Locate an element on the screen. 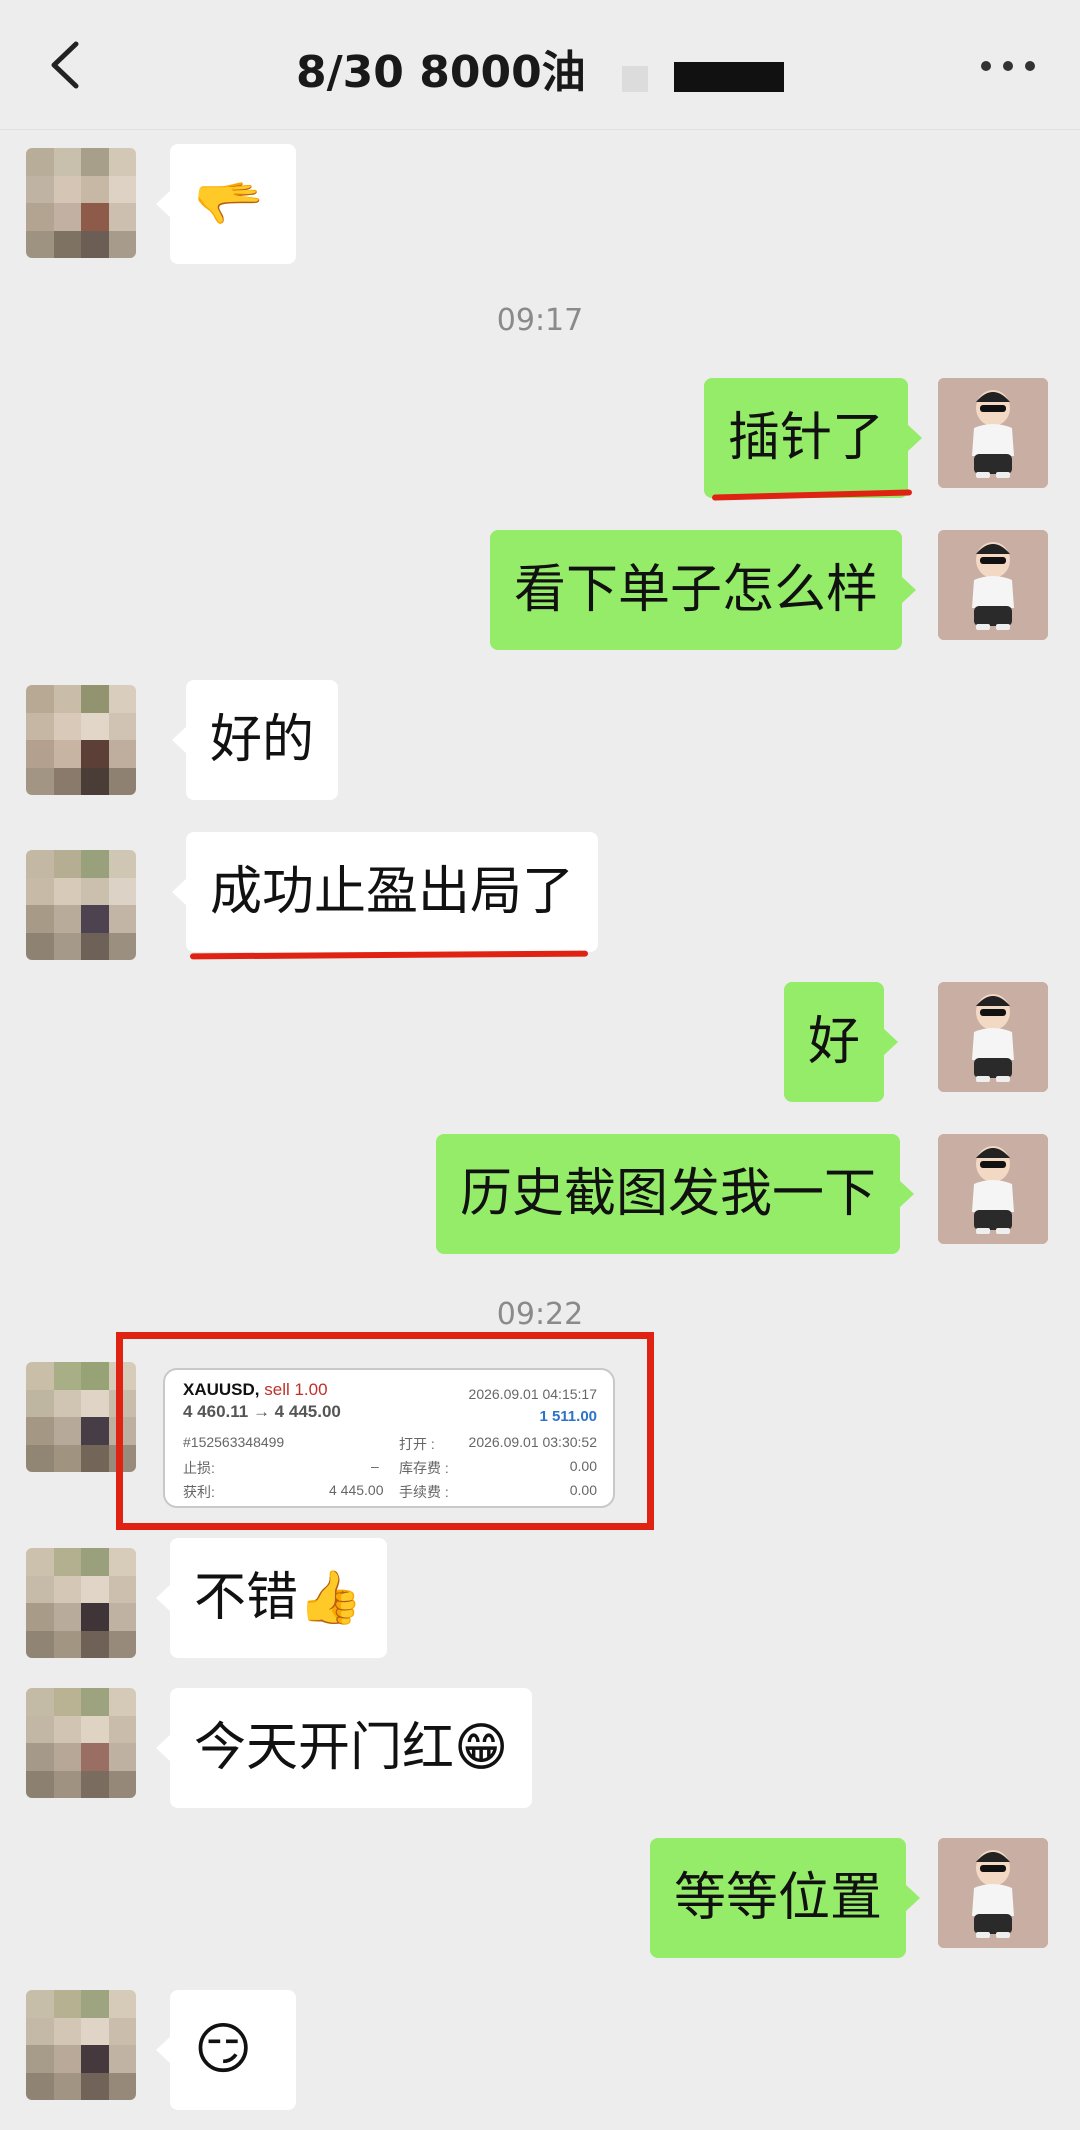 This screenshot has width=1080, height=2130. incoming-message: 不错👍 is located at coordinates (271, 1598).